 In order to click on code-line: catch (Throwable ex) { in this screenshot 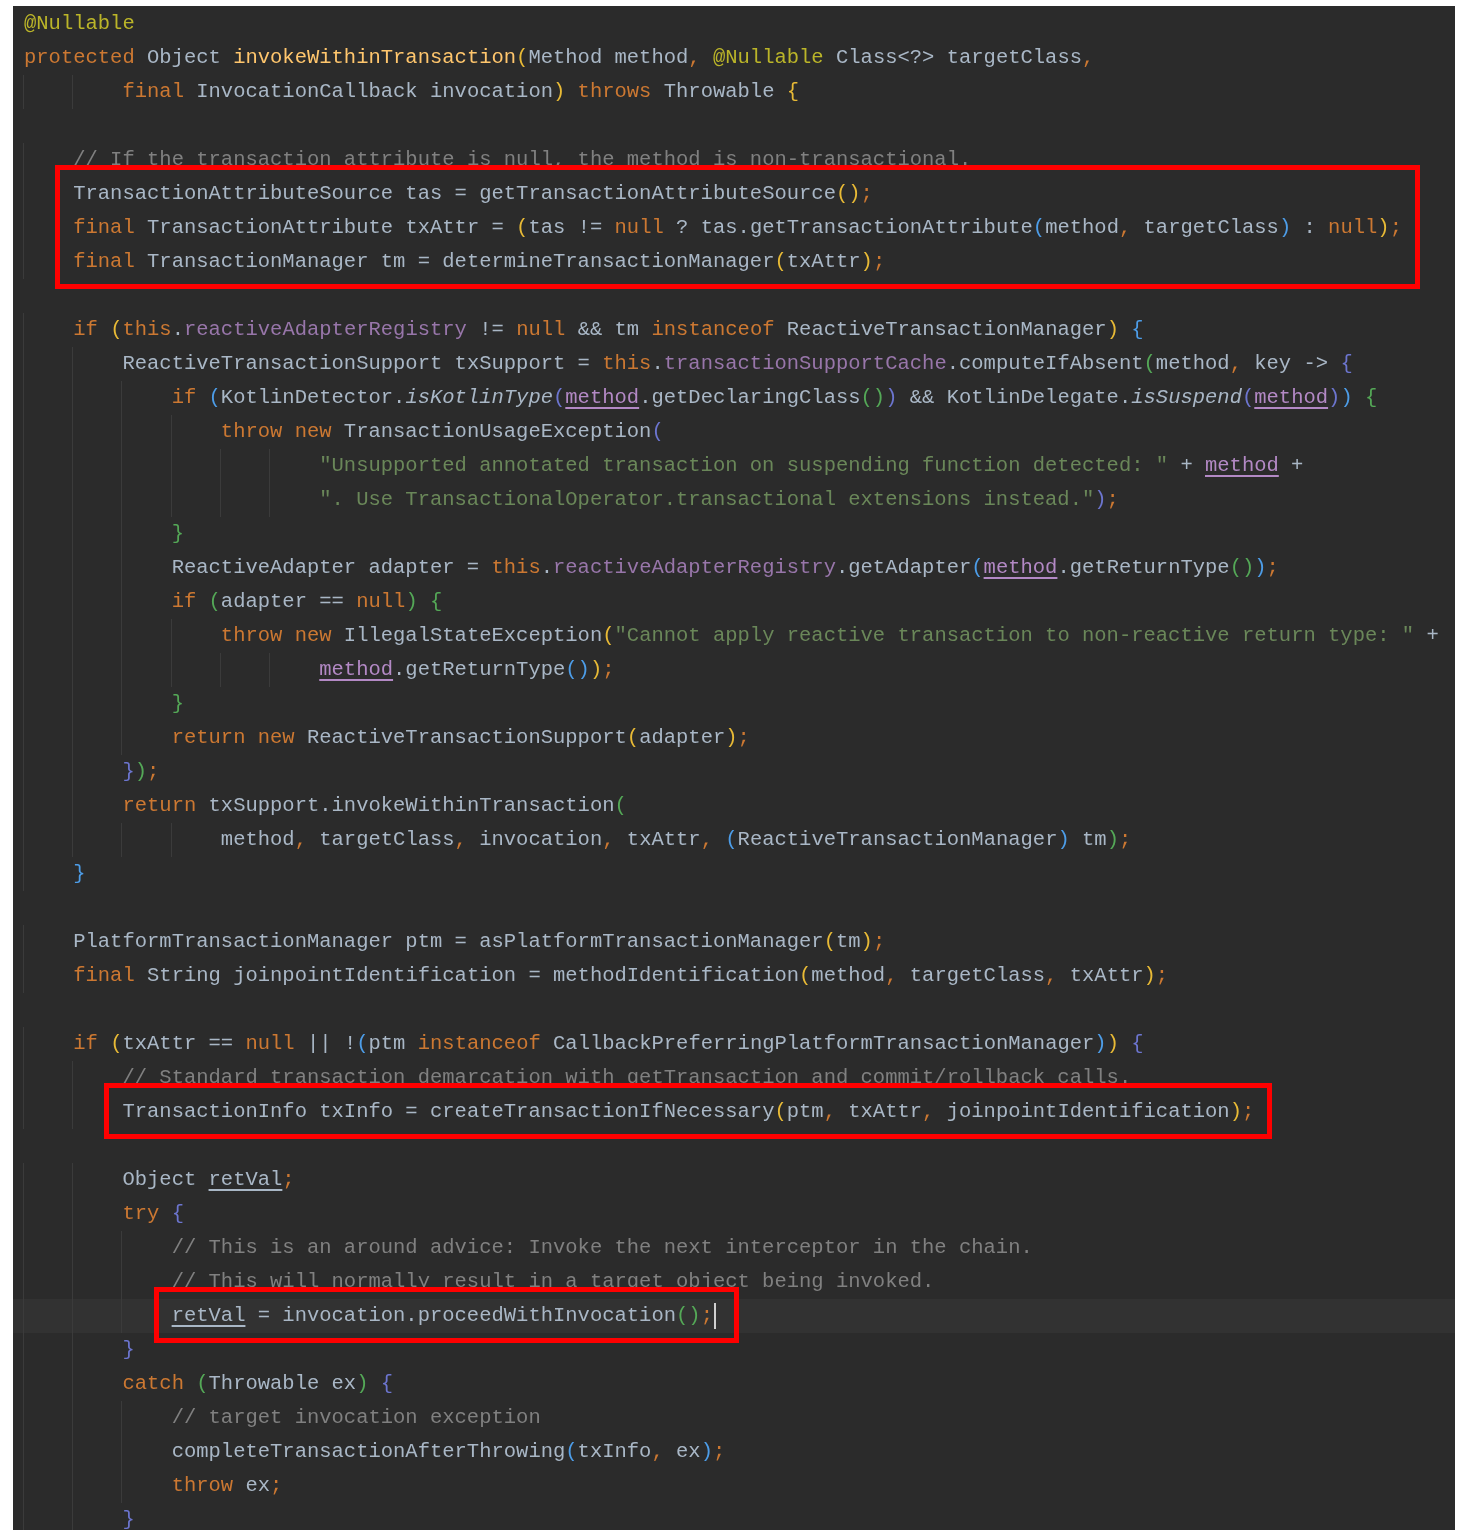, I will do `click(258, 1384)`.